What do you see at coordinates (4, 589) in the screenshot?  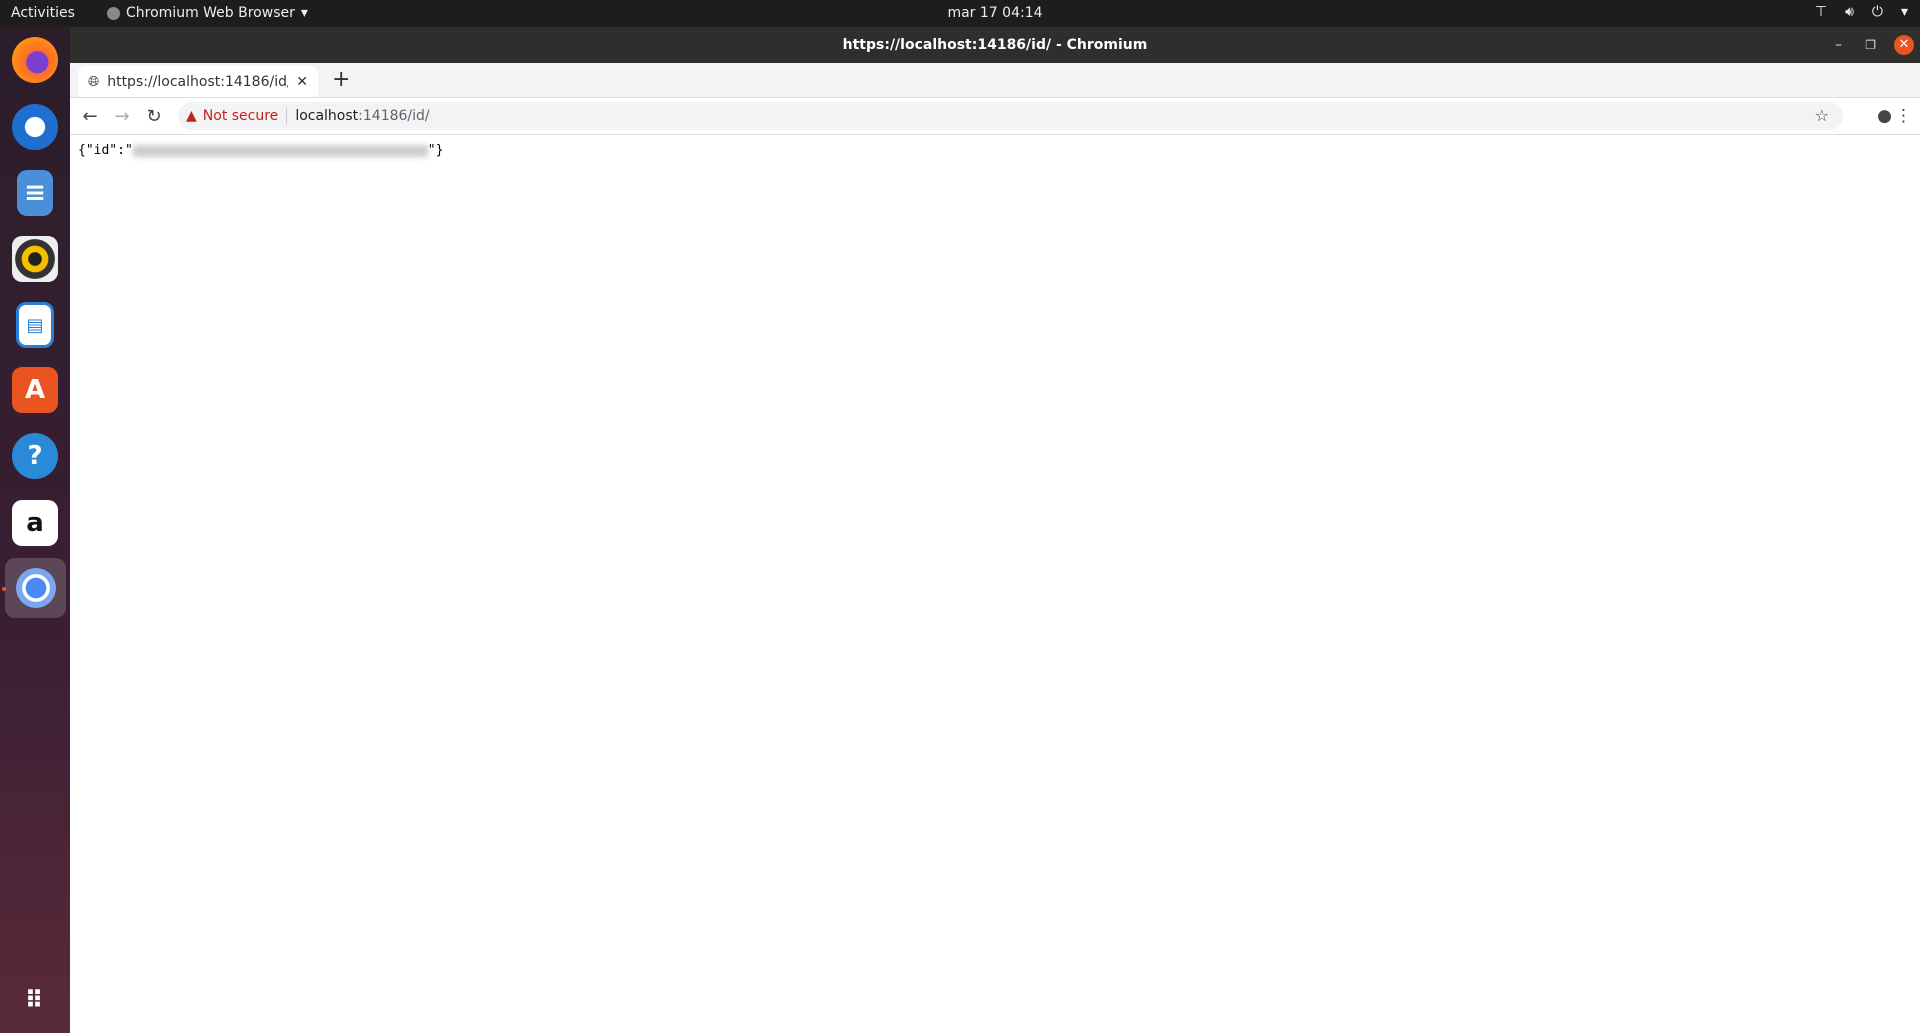 I see `active-indicator` at bounding box center [4, 589].